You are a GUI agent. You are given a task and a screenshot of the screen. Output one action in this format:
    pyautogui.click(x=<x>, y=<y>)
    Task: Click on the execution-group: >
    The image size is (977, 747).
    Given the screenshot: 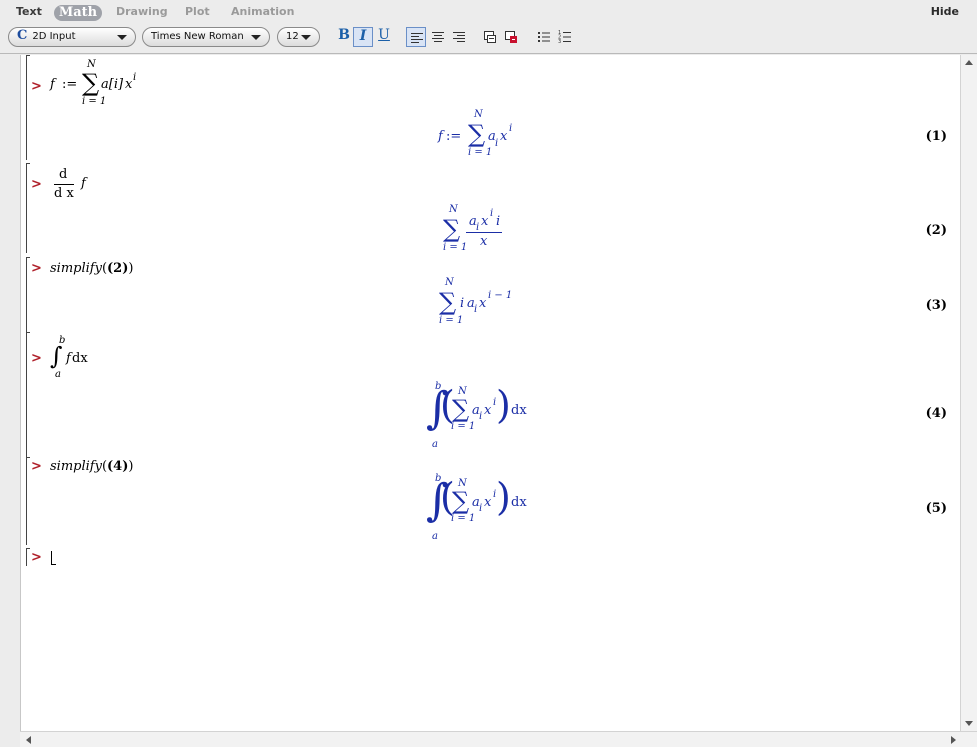 What is the action you would take?
    pyautogui.click(x=488, y=557)
    